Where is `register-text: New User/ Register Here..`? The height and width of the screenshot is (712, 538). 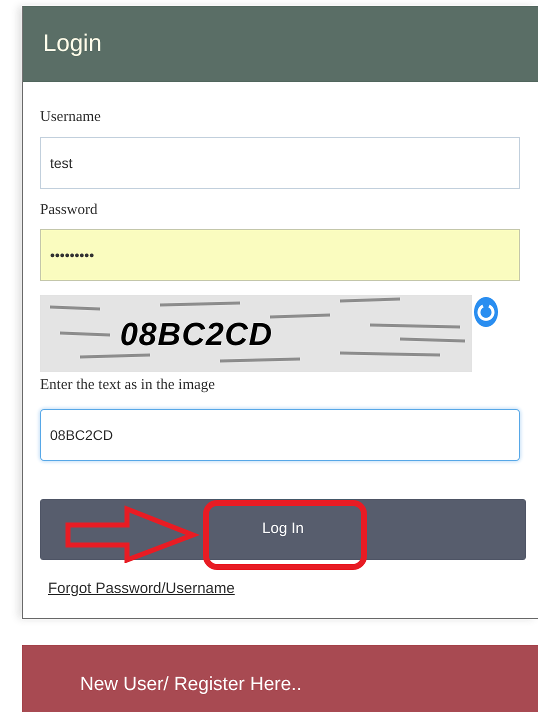 register-text: New User/ Register Here.. is located at coordinates (191, 684).